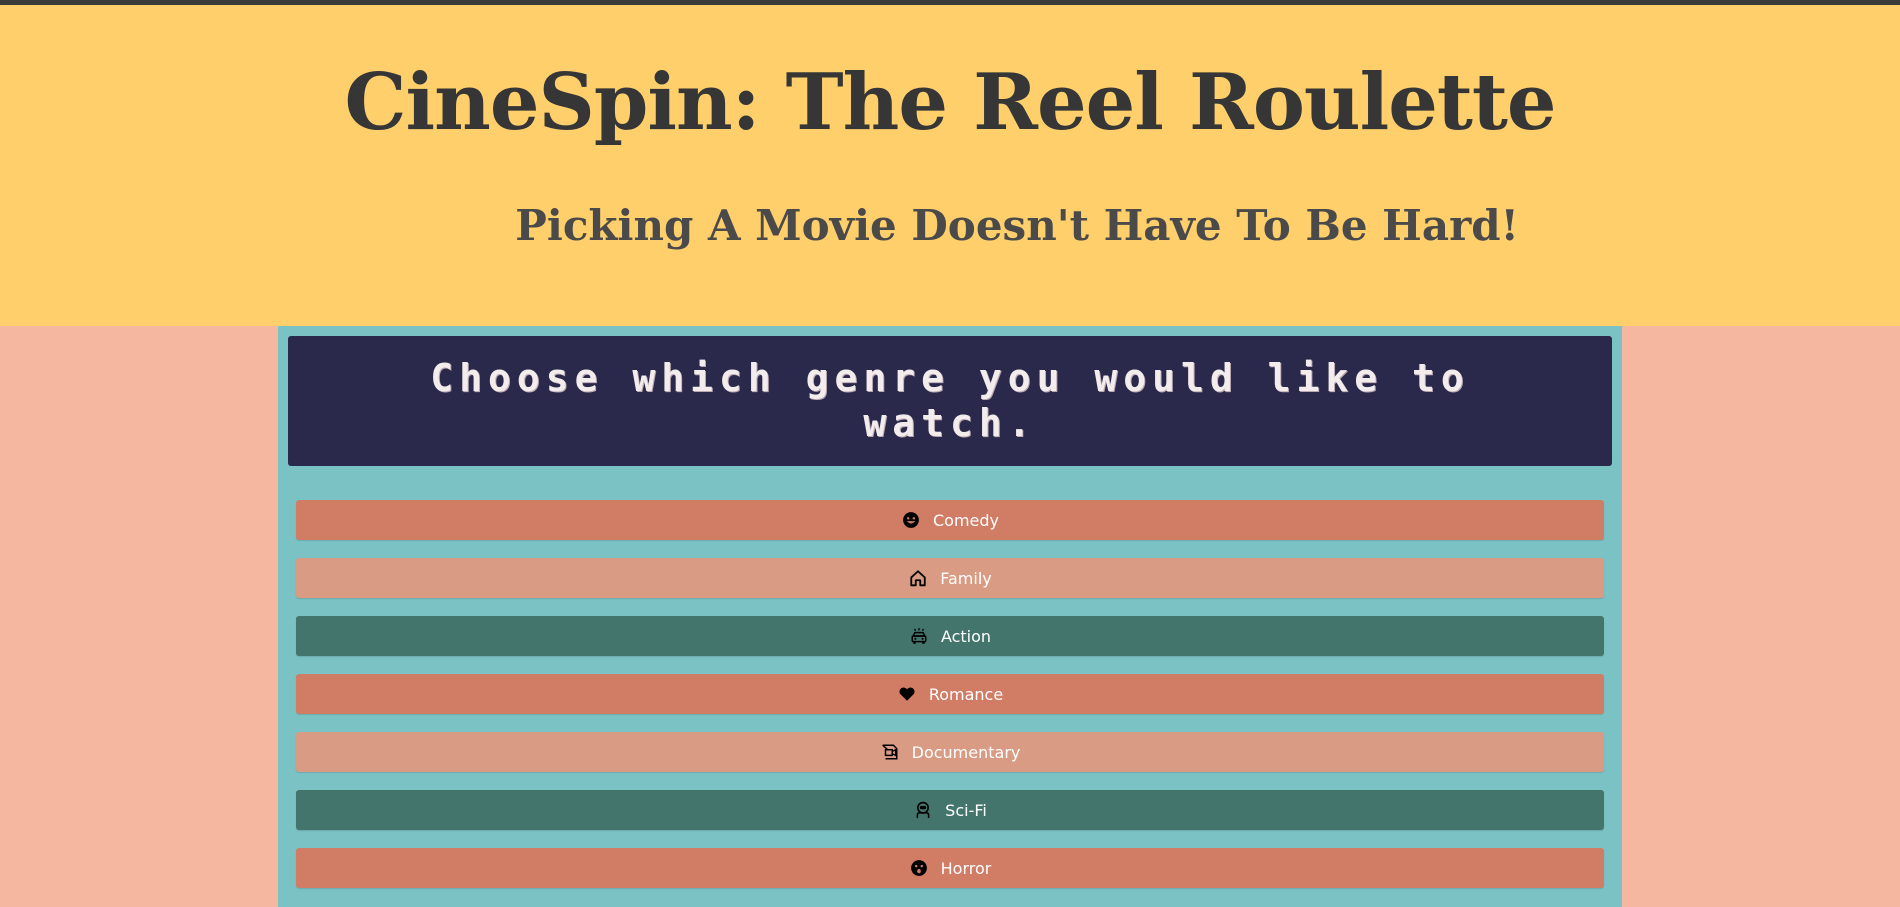 Image resolution: width=1900 pixels, height=907 pixels. What do you see at coordinates (1017, 225) in the screenshot?
I see `page-subtitle: Picking A Movie Doesn't Have To Be Hard!` at bounding box center [1017, 225].